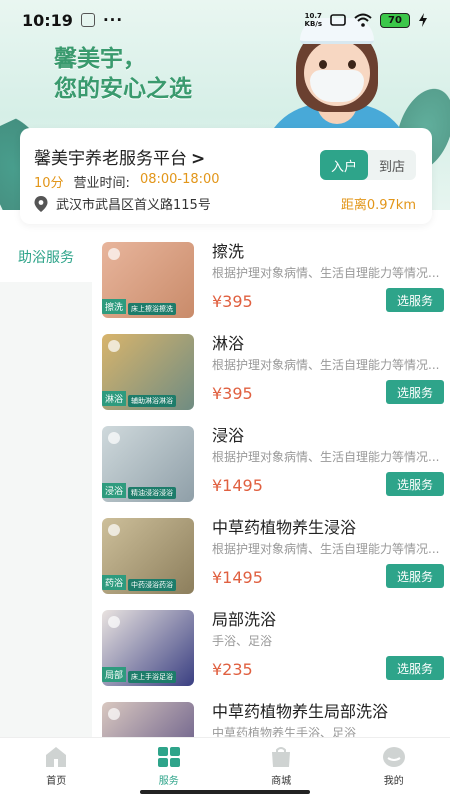 The image size is (450, 800). I want to click on category-sidebar: 助浴服务, so click(46, 484).